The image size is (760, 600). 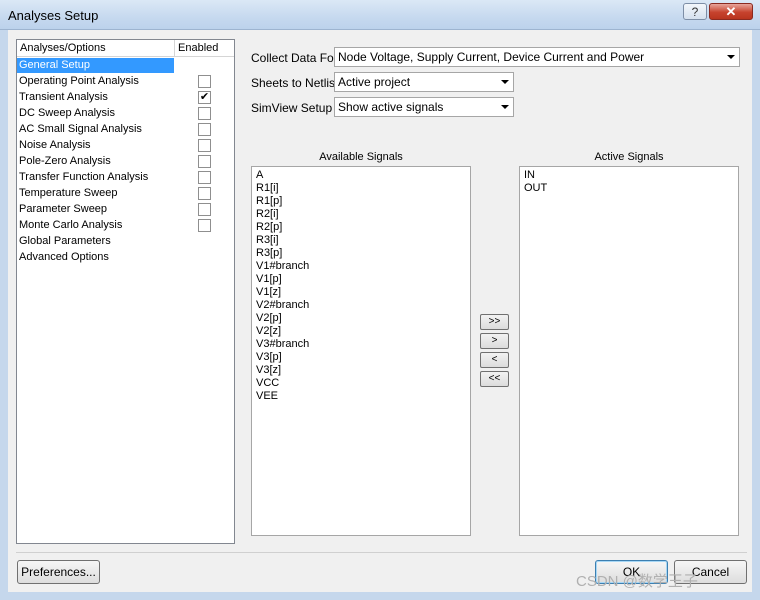 What do you see at coordinates (204, 97) in the screenshot?
I see `enable-checkbox-transient: ✔` at bounding box center [204, 97].